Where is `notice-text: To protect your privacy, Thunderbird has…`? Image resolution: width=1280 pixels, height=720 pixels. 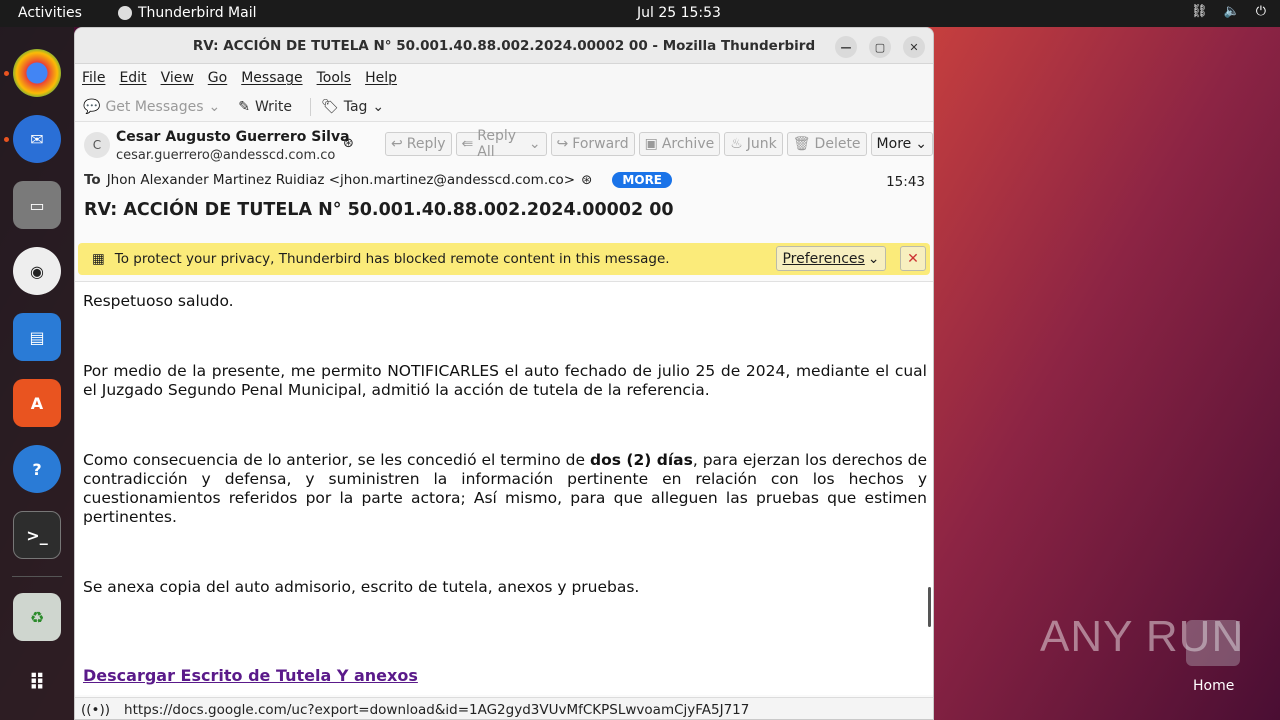
notice-text: To protect your privacy, Thunderbird has… is located at coordinates (392, 259).